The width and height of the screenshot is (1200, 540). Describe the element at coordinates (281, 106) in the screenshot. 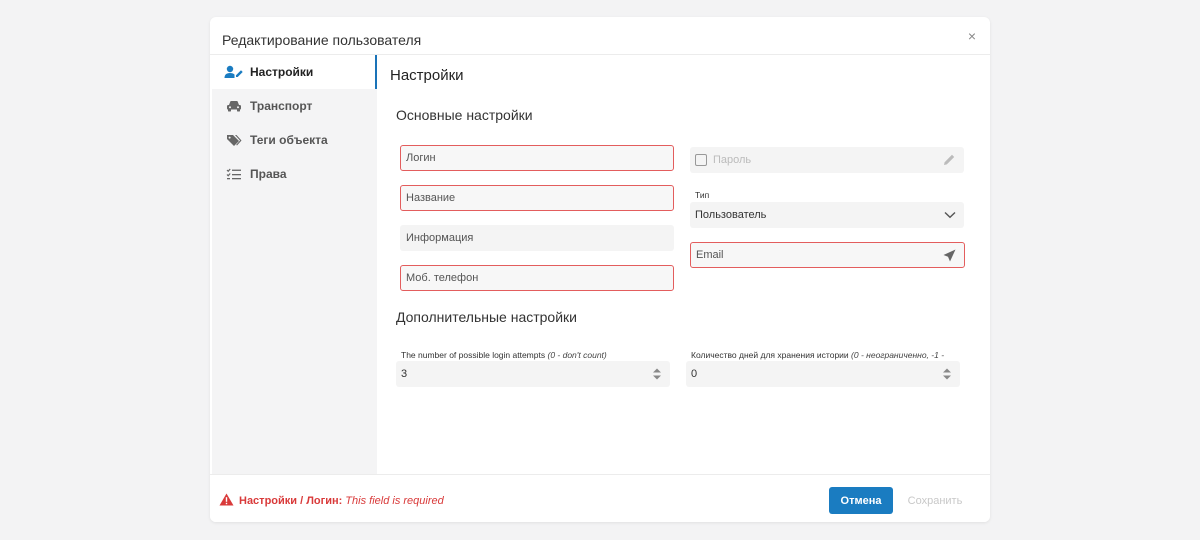

I see `sidebar-item-label: Транспорт` at that location.